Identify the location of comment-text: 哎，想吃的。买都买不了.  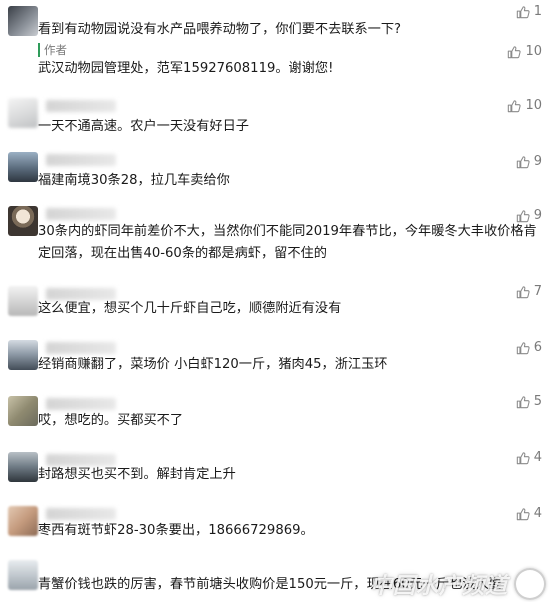
(111, 420).